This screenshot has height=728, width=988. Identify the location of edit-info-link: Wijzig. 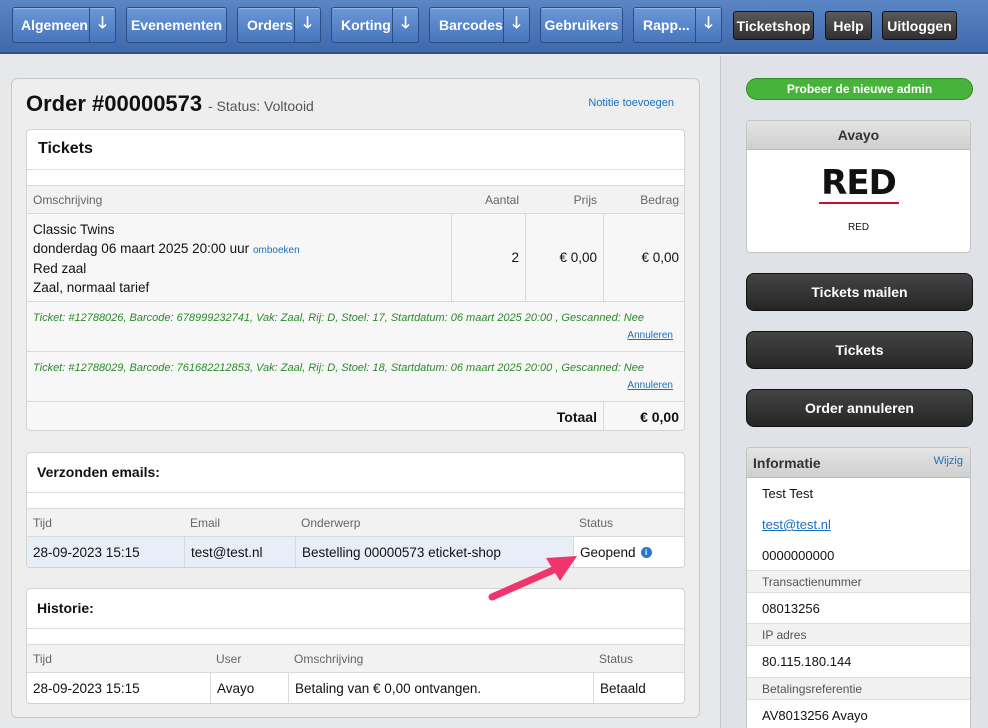
(948, 461).